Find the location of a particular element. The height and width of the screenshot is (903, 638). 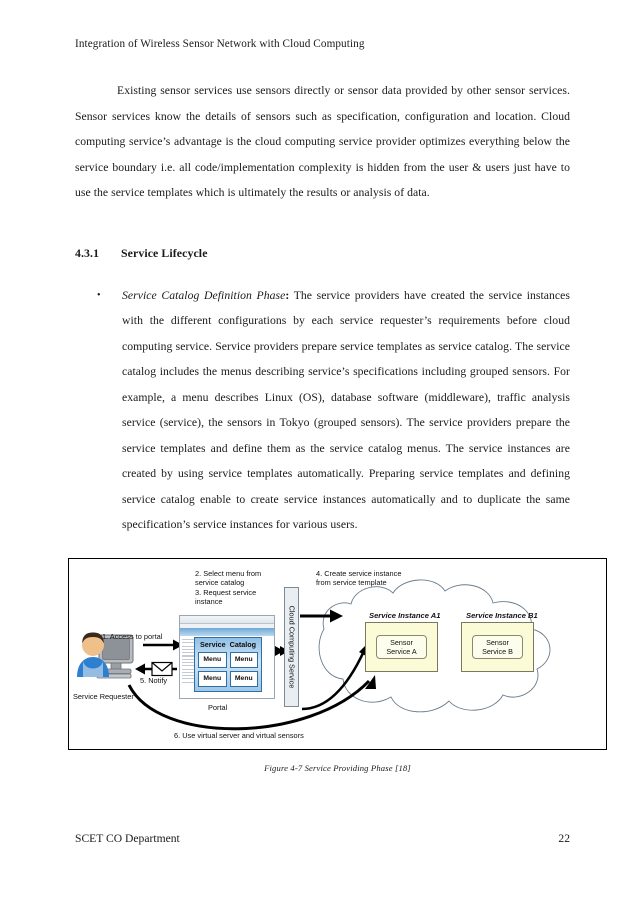

figure-step-5-label: 5. Notify is located at coordinates (154, 680).